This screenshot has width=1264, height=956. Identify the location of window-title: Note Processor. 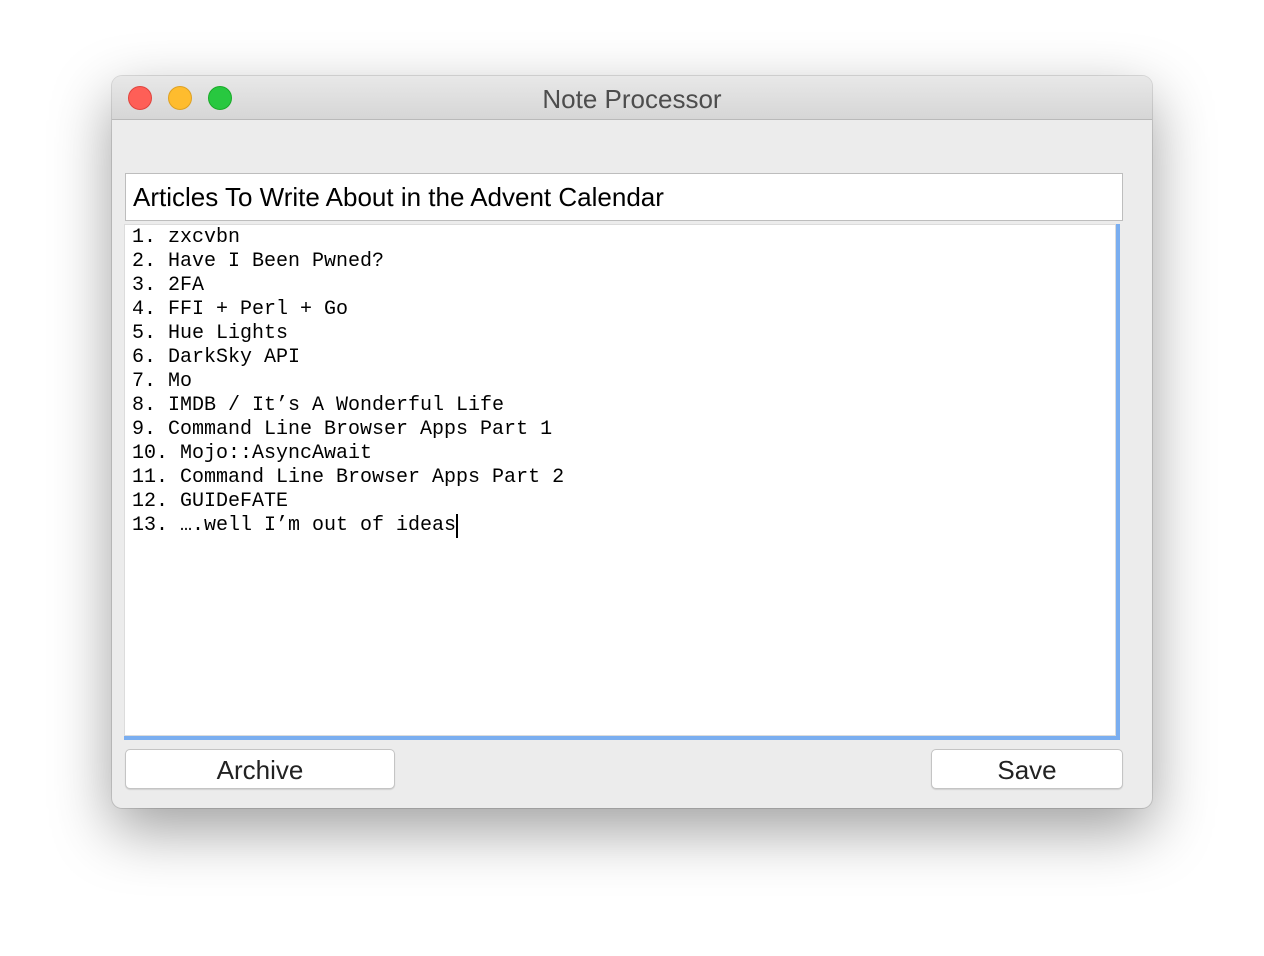
(632, 99).